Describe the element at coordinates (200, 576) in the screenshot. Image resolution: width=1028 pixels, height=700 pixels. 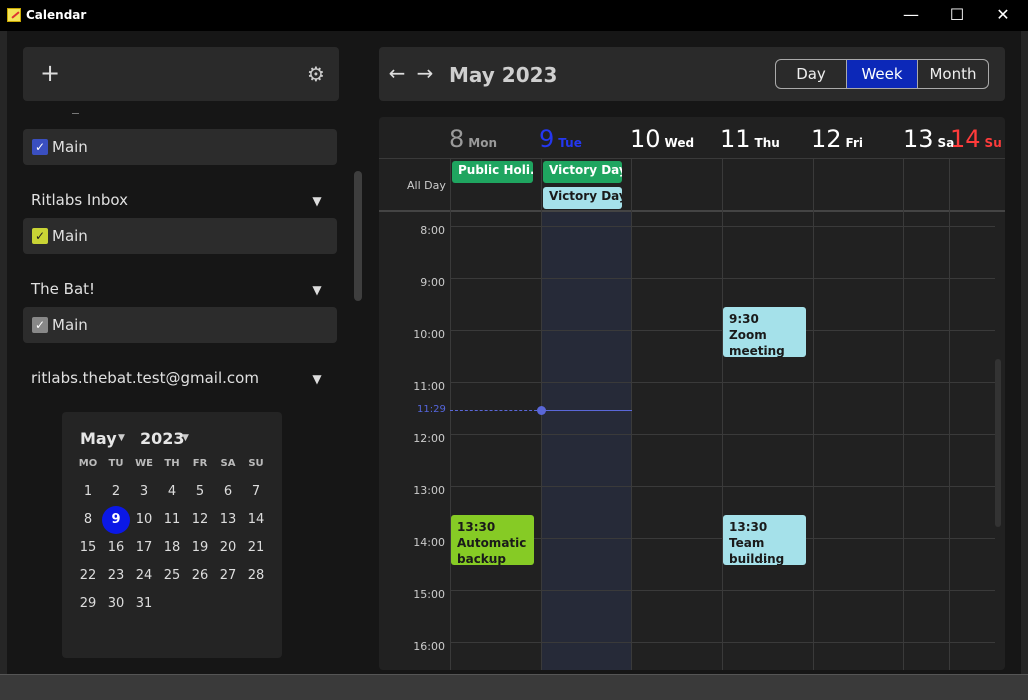
I see `mini-calendar-day: 26` at that location.